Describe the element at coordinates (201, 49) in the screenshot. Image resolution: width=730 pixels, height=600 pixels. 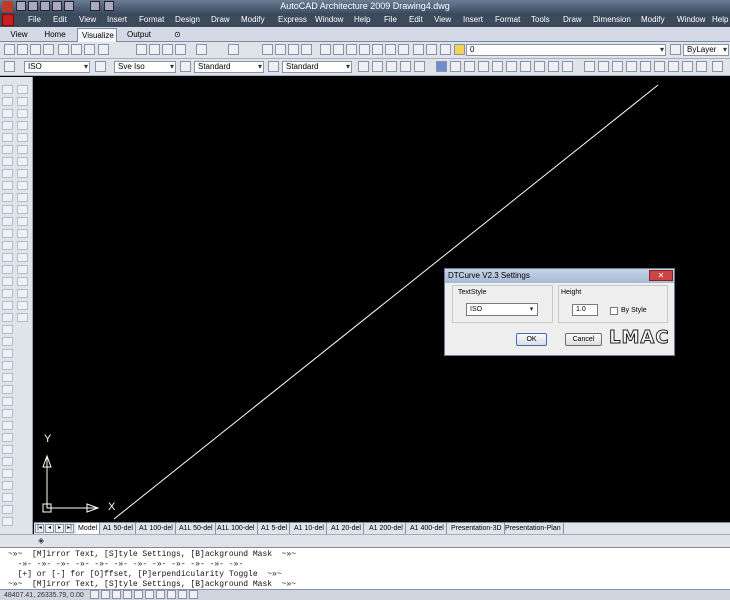
I see `undo-icon` at that location.